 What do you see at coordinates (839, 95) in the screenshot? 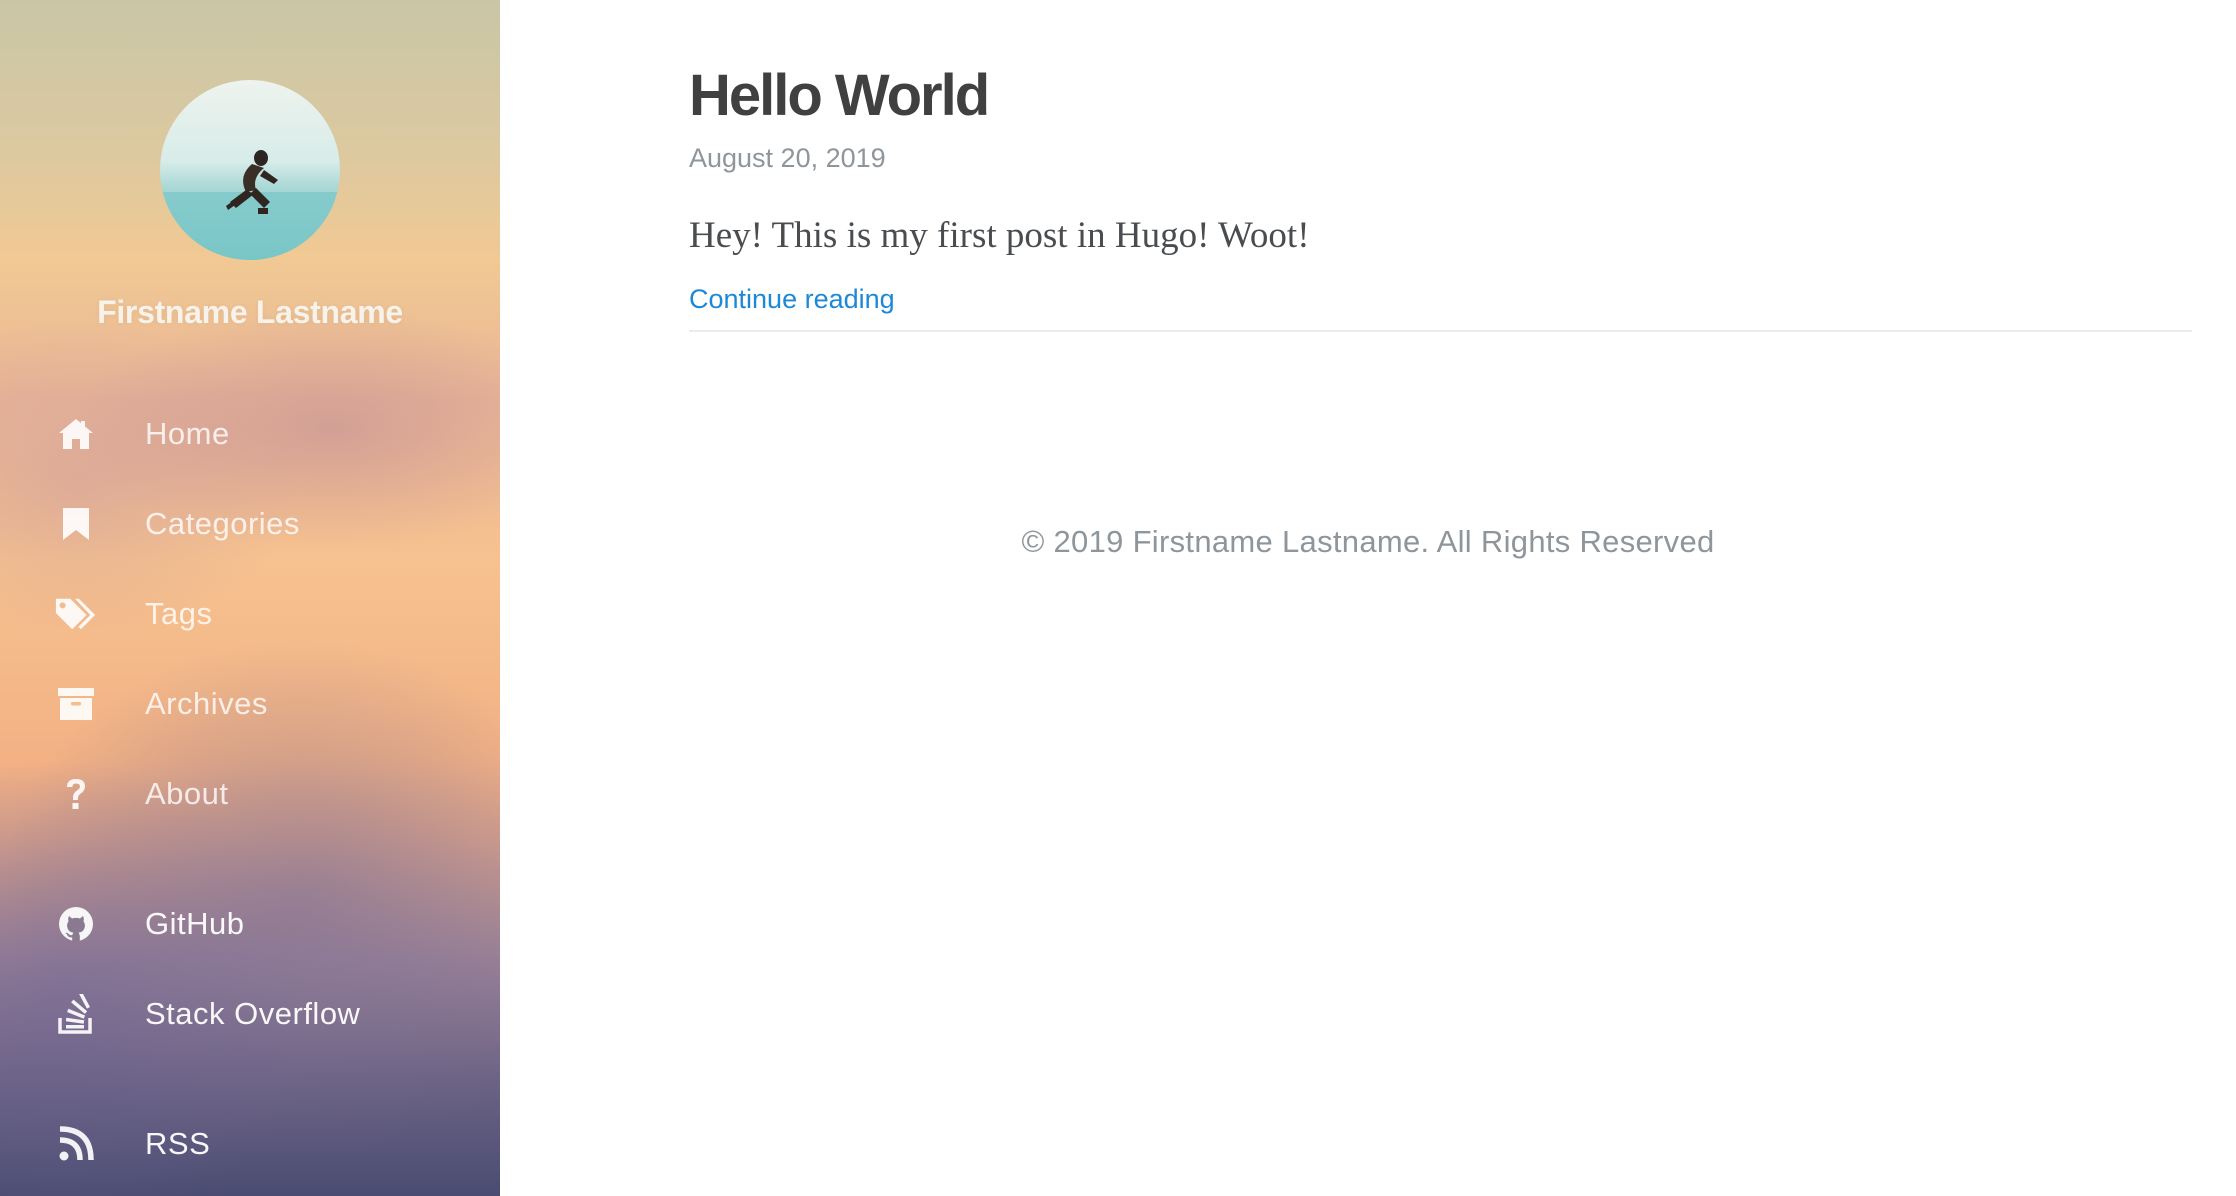
I see `post-title: Hello World` at bounding box center [839, 95].